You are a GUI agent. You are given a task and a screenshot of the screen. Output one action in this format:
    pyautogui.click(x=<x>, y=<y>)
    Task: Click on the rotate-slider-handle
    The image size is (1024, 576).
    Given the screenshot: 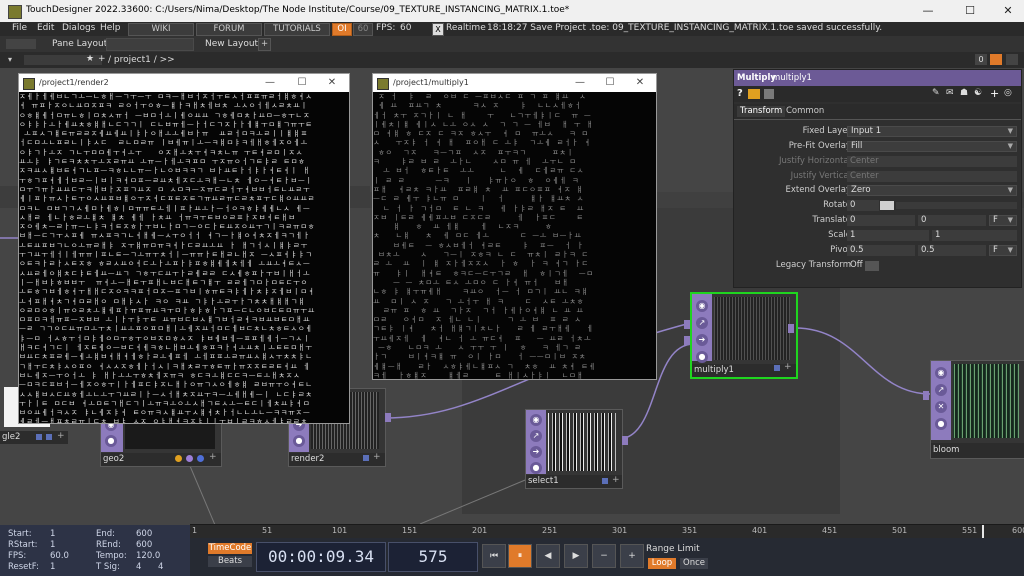 What is the action you would take?
    pyautogui.click(x=887, y=205)
    